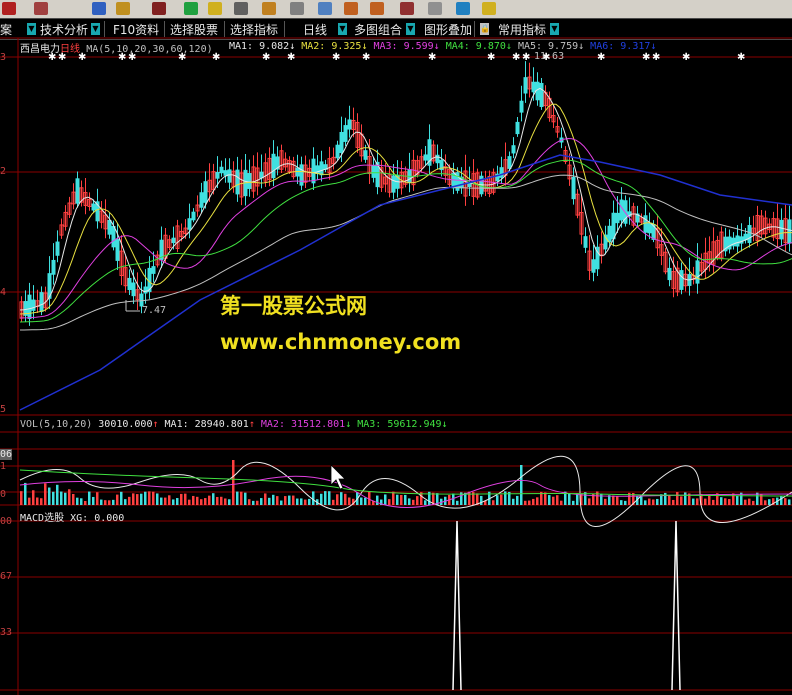  Describe the element at coordinates (549, 56) in the screenshot. I see `high-price-marker: 11.63` at that location.